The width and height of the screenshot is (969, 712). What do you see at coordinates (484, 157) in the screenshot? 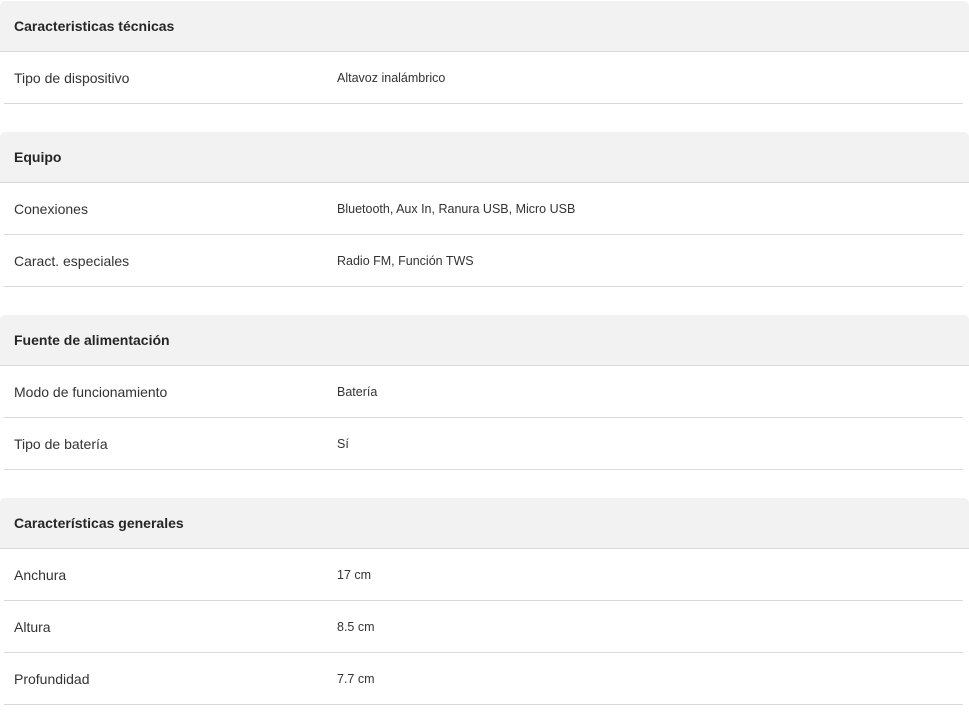
I see `section-title: Equipo` at bounding box center [484, 157].